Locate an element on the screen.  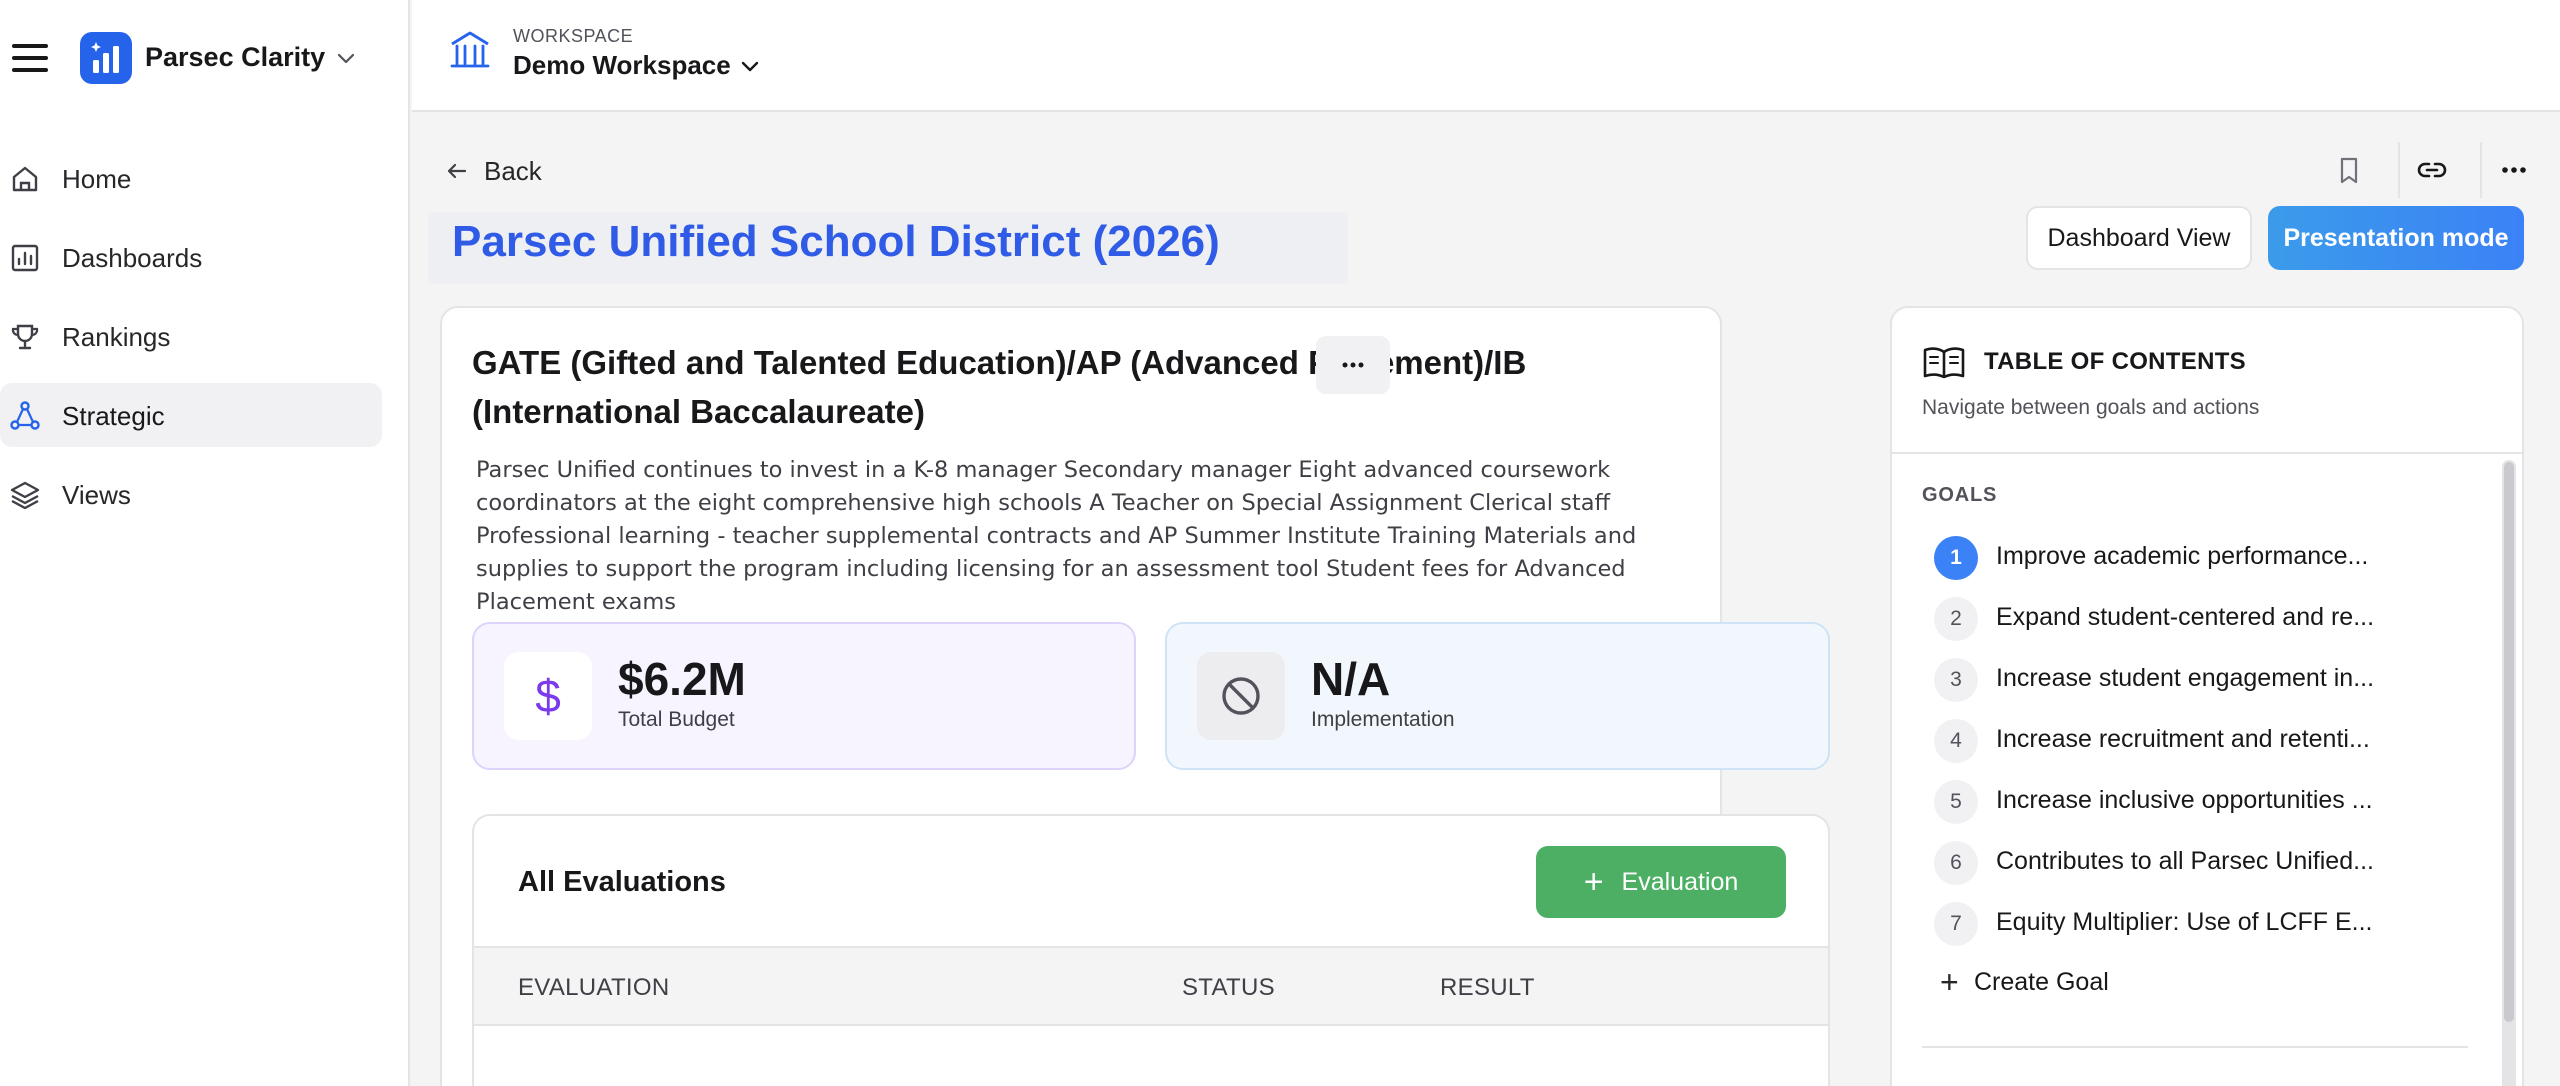
link-icon is located at coordinates (2432, 170).